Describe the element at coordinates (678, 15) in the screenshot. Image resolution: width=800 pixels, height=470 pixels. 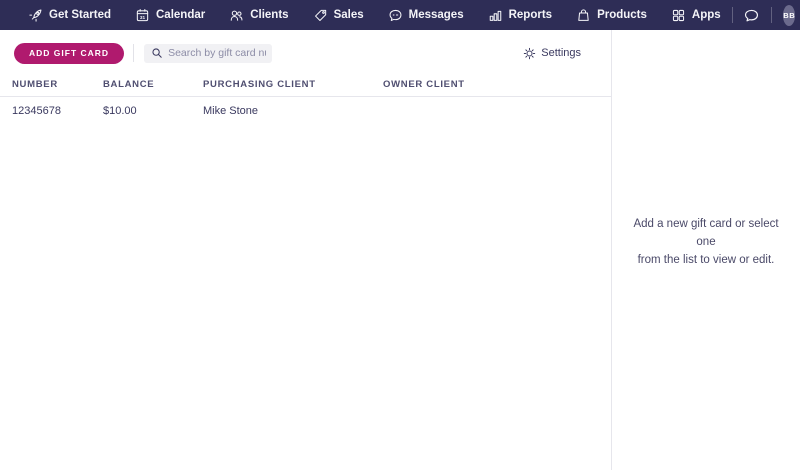
I see `apps-grid-icon` at that location.